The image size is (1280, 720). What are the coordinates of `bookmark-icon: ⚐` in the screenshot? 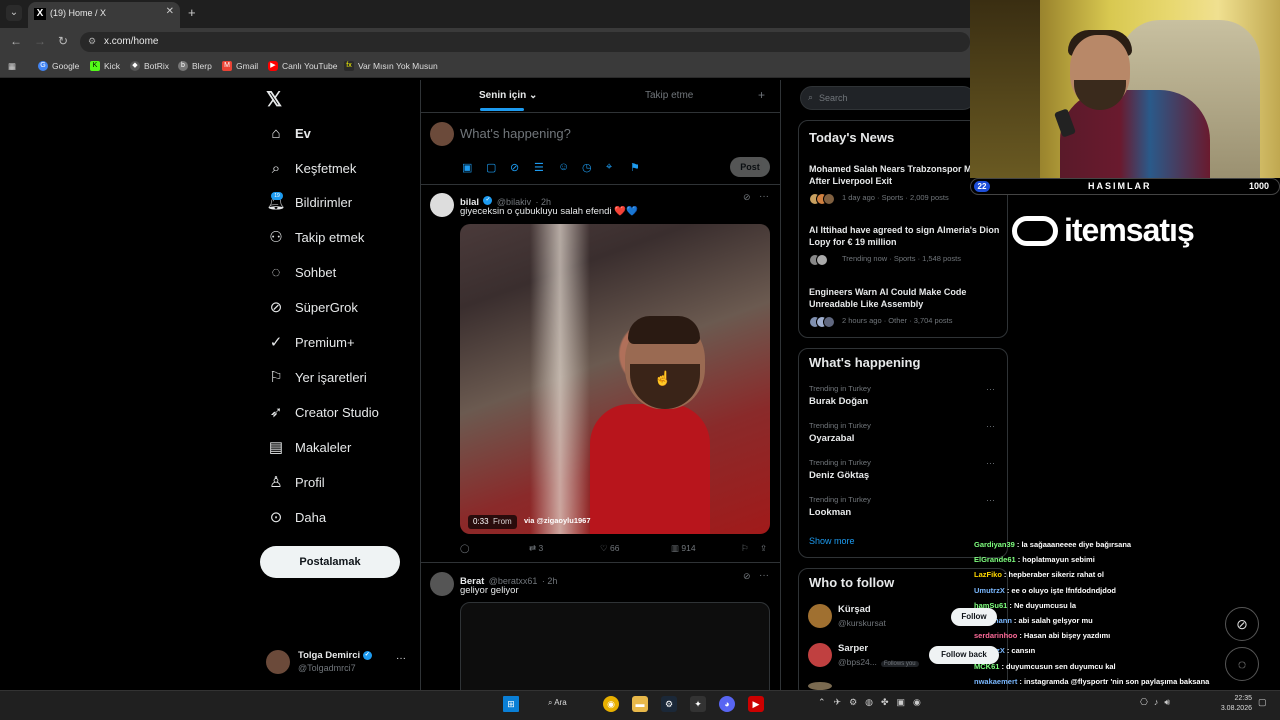 It's located at (745, 548).